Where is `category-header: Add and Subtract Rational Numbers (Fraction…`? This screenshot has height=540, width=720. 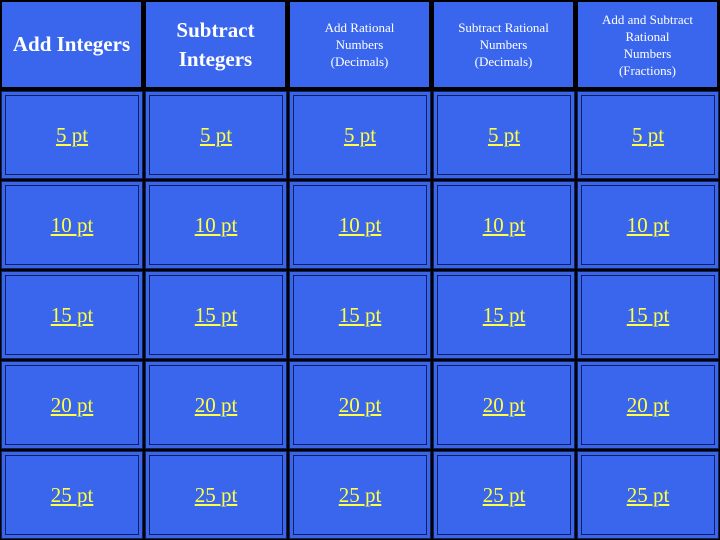
category-header: Add and Subtract Rational Numbers (Fraction… is located at coordinates (647, 44).